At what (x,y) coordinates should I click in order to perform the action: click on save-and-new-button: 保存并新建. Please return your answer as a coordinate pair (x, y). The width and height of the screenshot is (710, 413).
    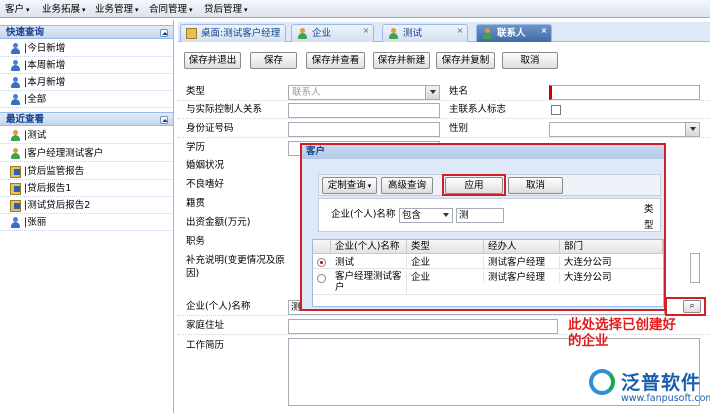
    Looking at the image, I should click on (401, 60).